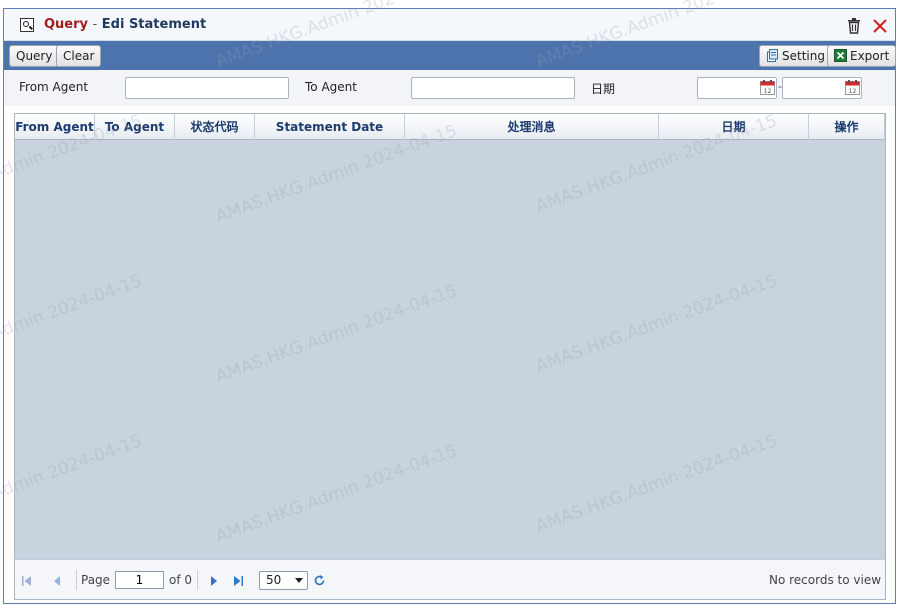 The height and width of the screenshot is (605, 899). What do you see at coordinates (847, 127) in the screenshot?
I see `column-header-actions: 操作` at bounding box center [847, 127].